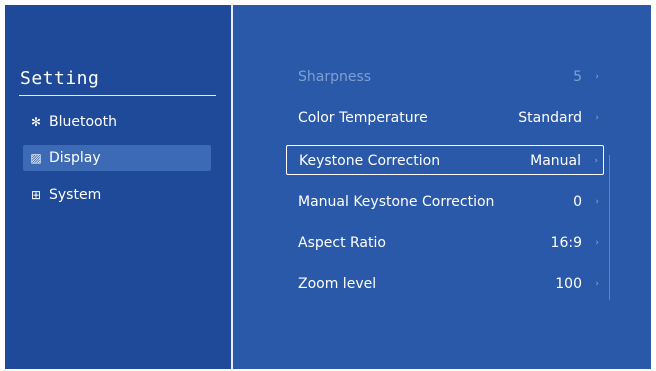 Image resolution: width=656 pixels, height=371 pixels. Describe the element at coordinates (396, 202) in the screenshot. I see `setting-label: Manual Keystone Correction` at that location.